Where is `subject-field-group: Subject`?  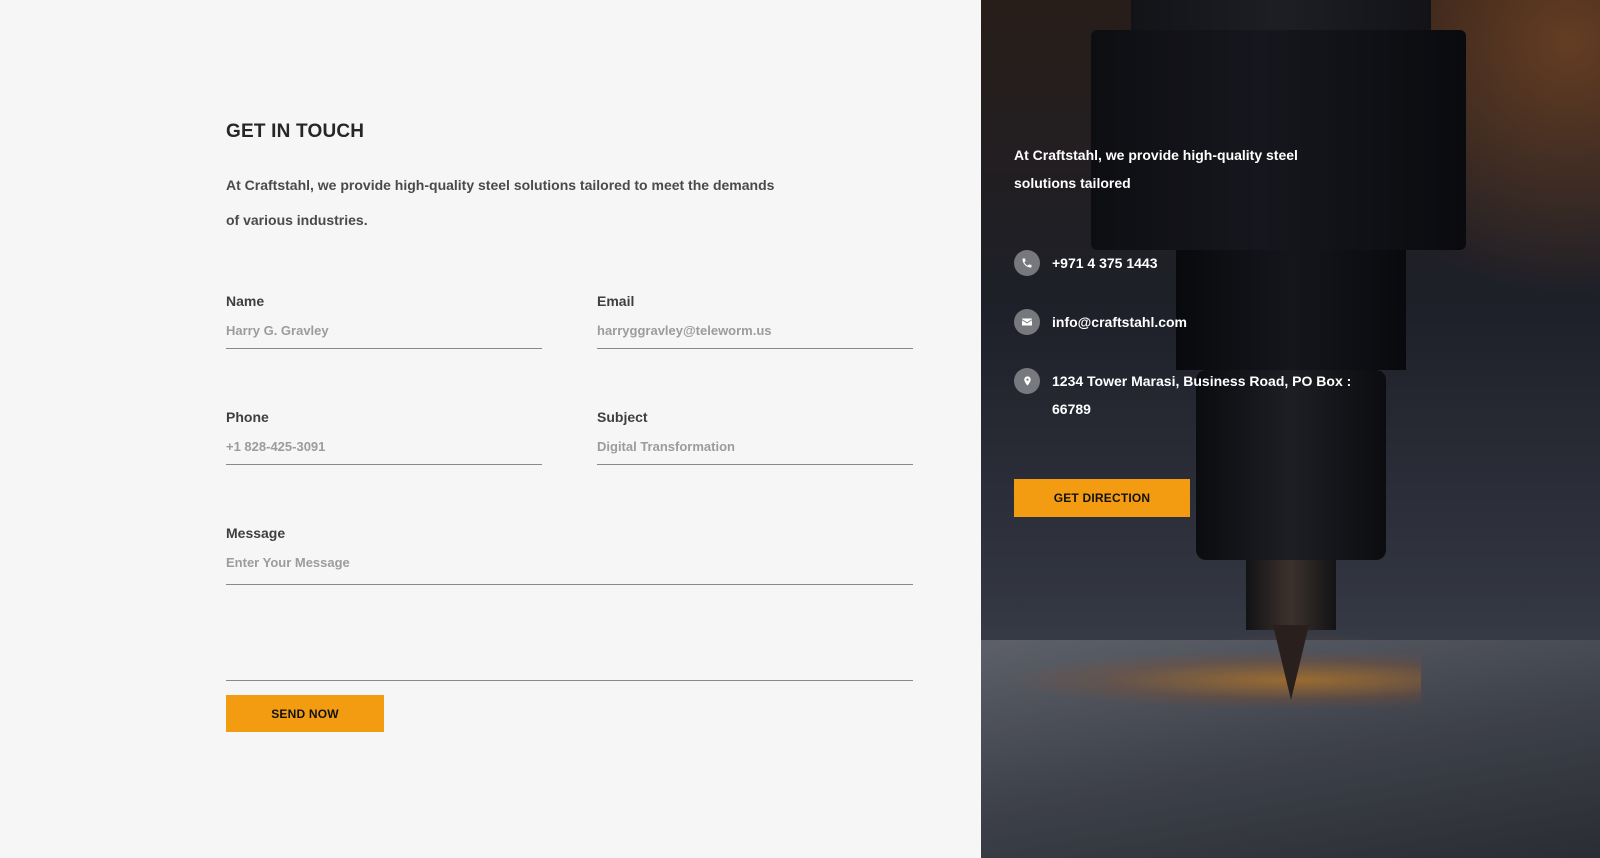
subject-field-group: Subject is located at coordinates (755, 437).